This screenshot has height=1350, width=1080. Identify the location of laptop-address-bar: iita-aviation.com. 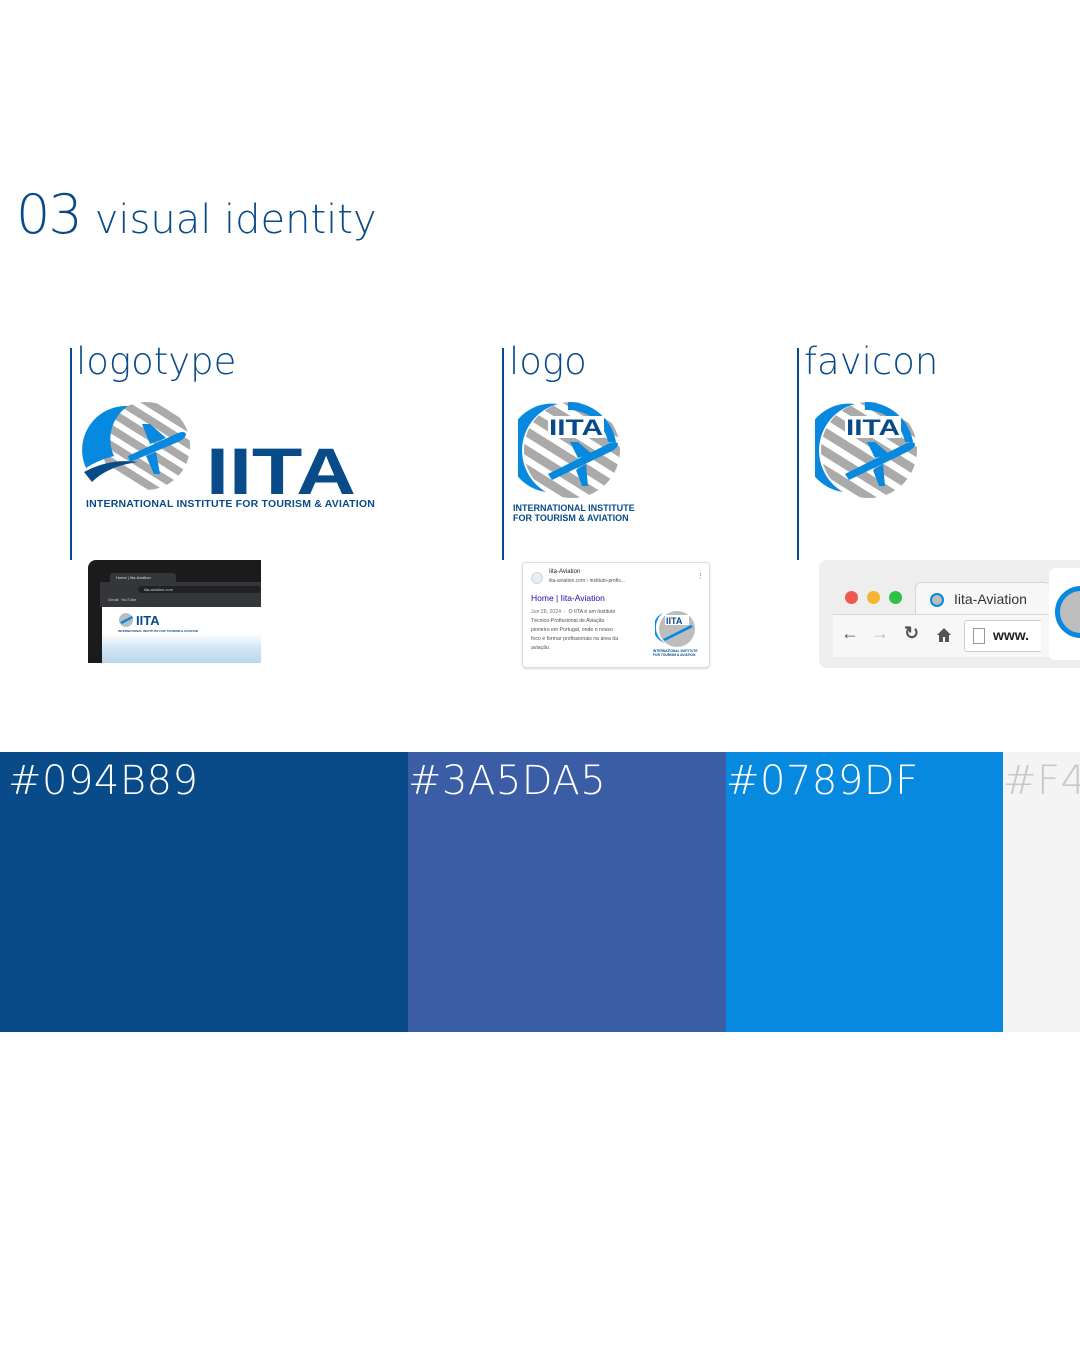
(199, 589).